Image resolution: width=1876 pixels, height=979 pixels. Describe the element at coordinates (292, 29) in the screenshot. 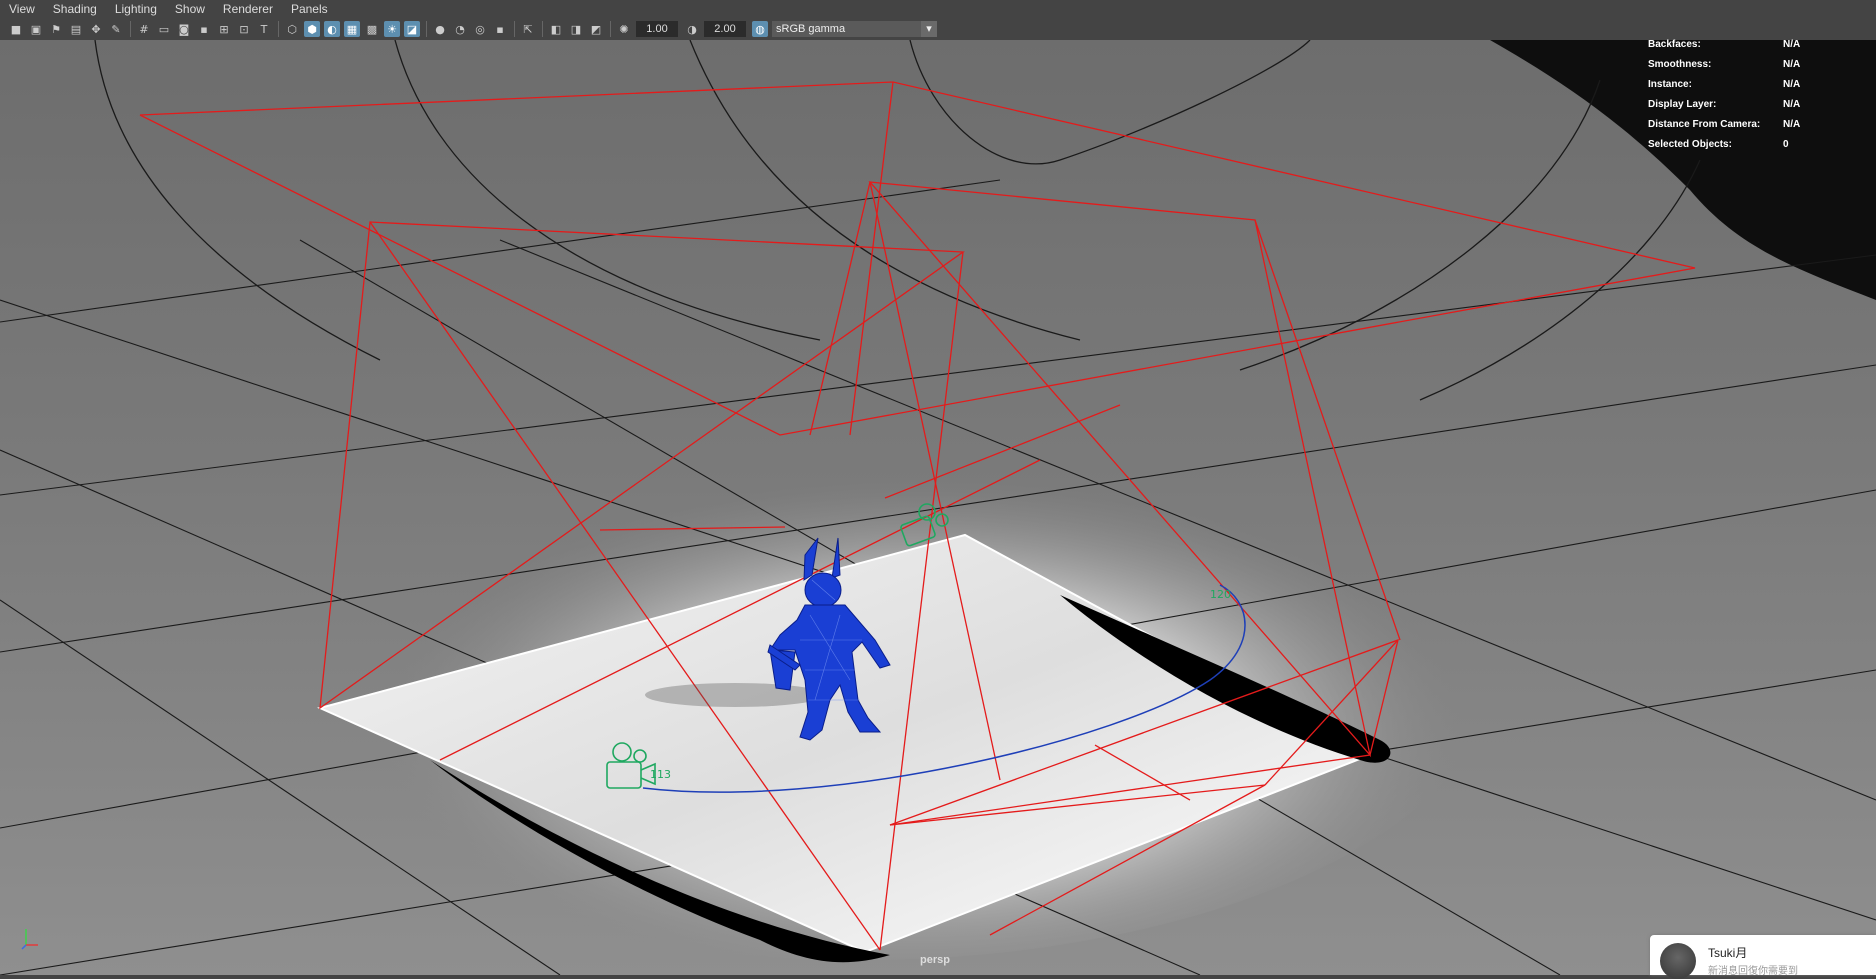

I see `wireframe-icon: ⬡` at that location.